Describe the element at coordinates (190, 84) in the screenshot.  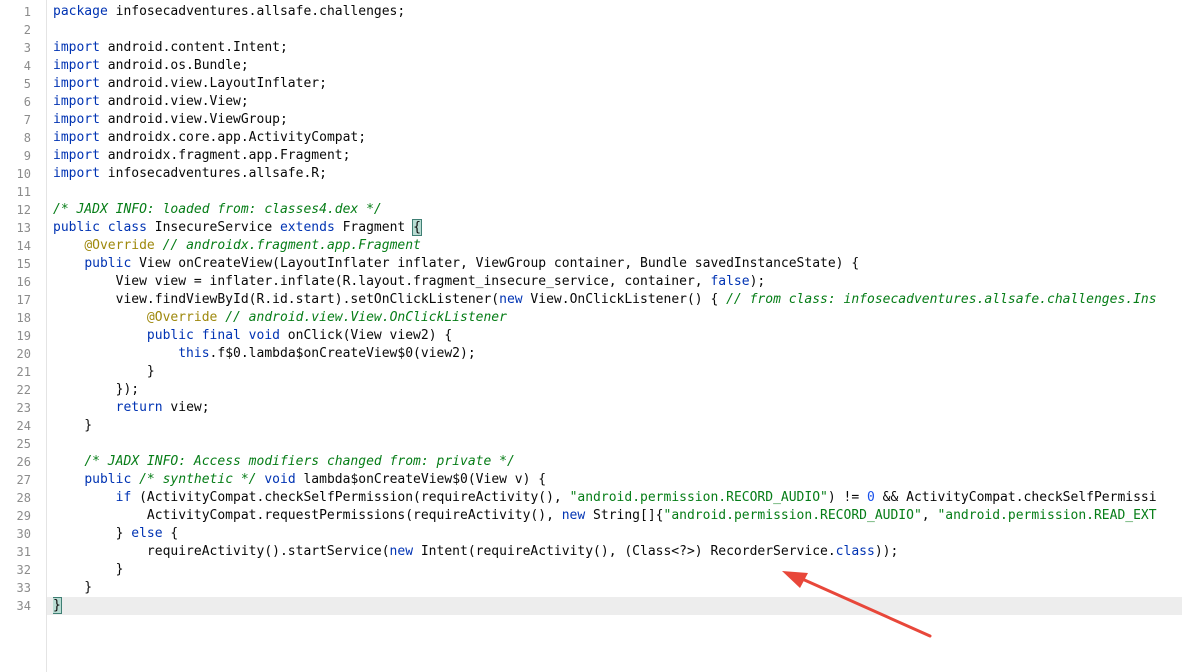
I see `code-line: import android.view.LayoutInflater;` at that location.